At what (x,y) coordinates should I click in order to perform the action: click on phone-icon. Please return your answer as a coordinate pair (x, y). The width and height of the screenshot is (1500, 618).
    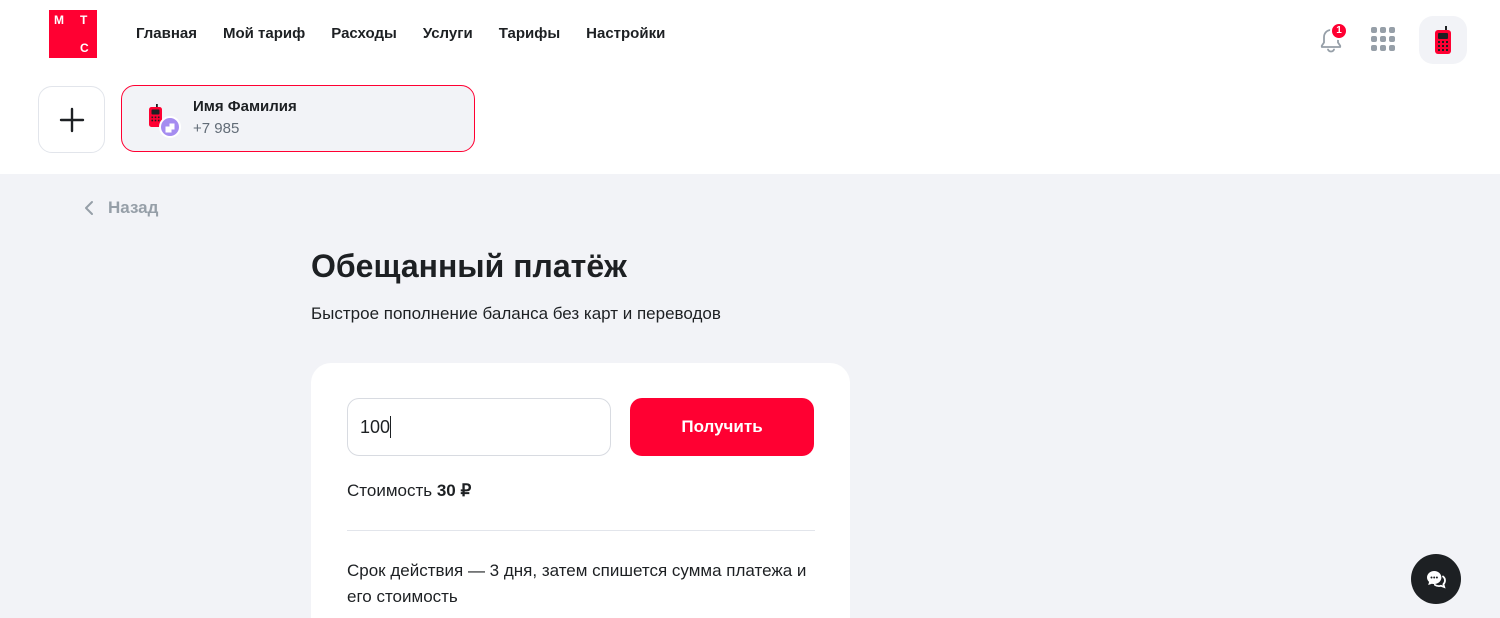
    Looking at the image, I should click on (1443, 40).